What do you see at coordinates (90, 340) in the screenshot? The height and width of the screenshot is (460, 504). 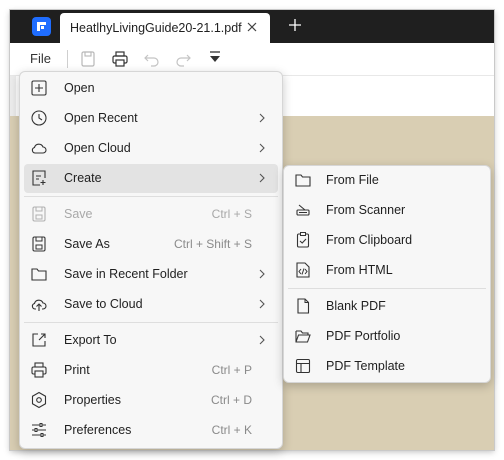 I see `menu-item-label: Export To` at bounding box center [90, 340].